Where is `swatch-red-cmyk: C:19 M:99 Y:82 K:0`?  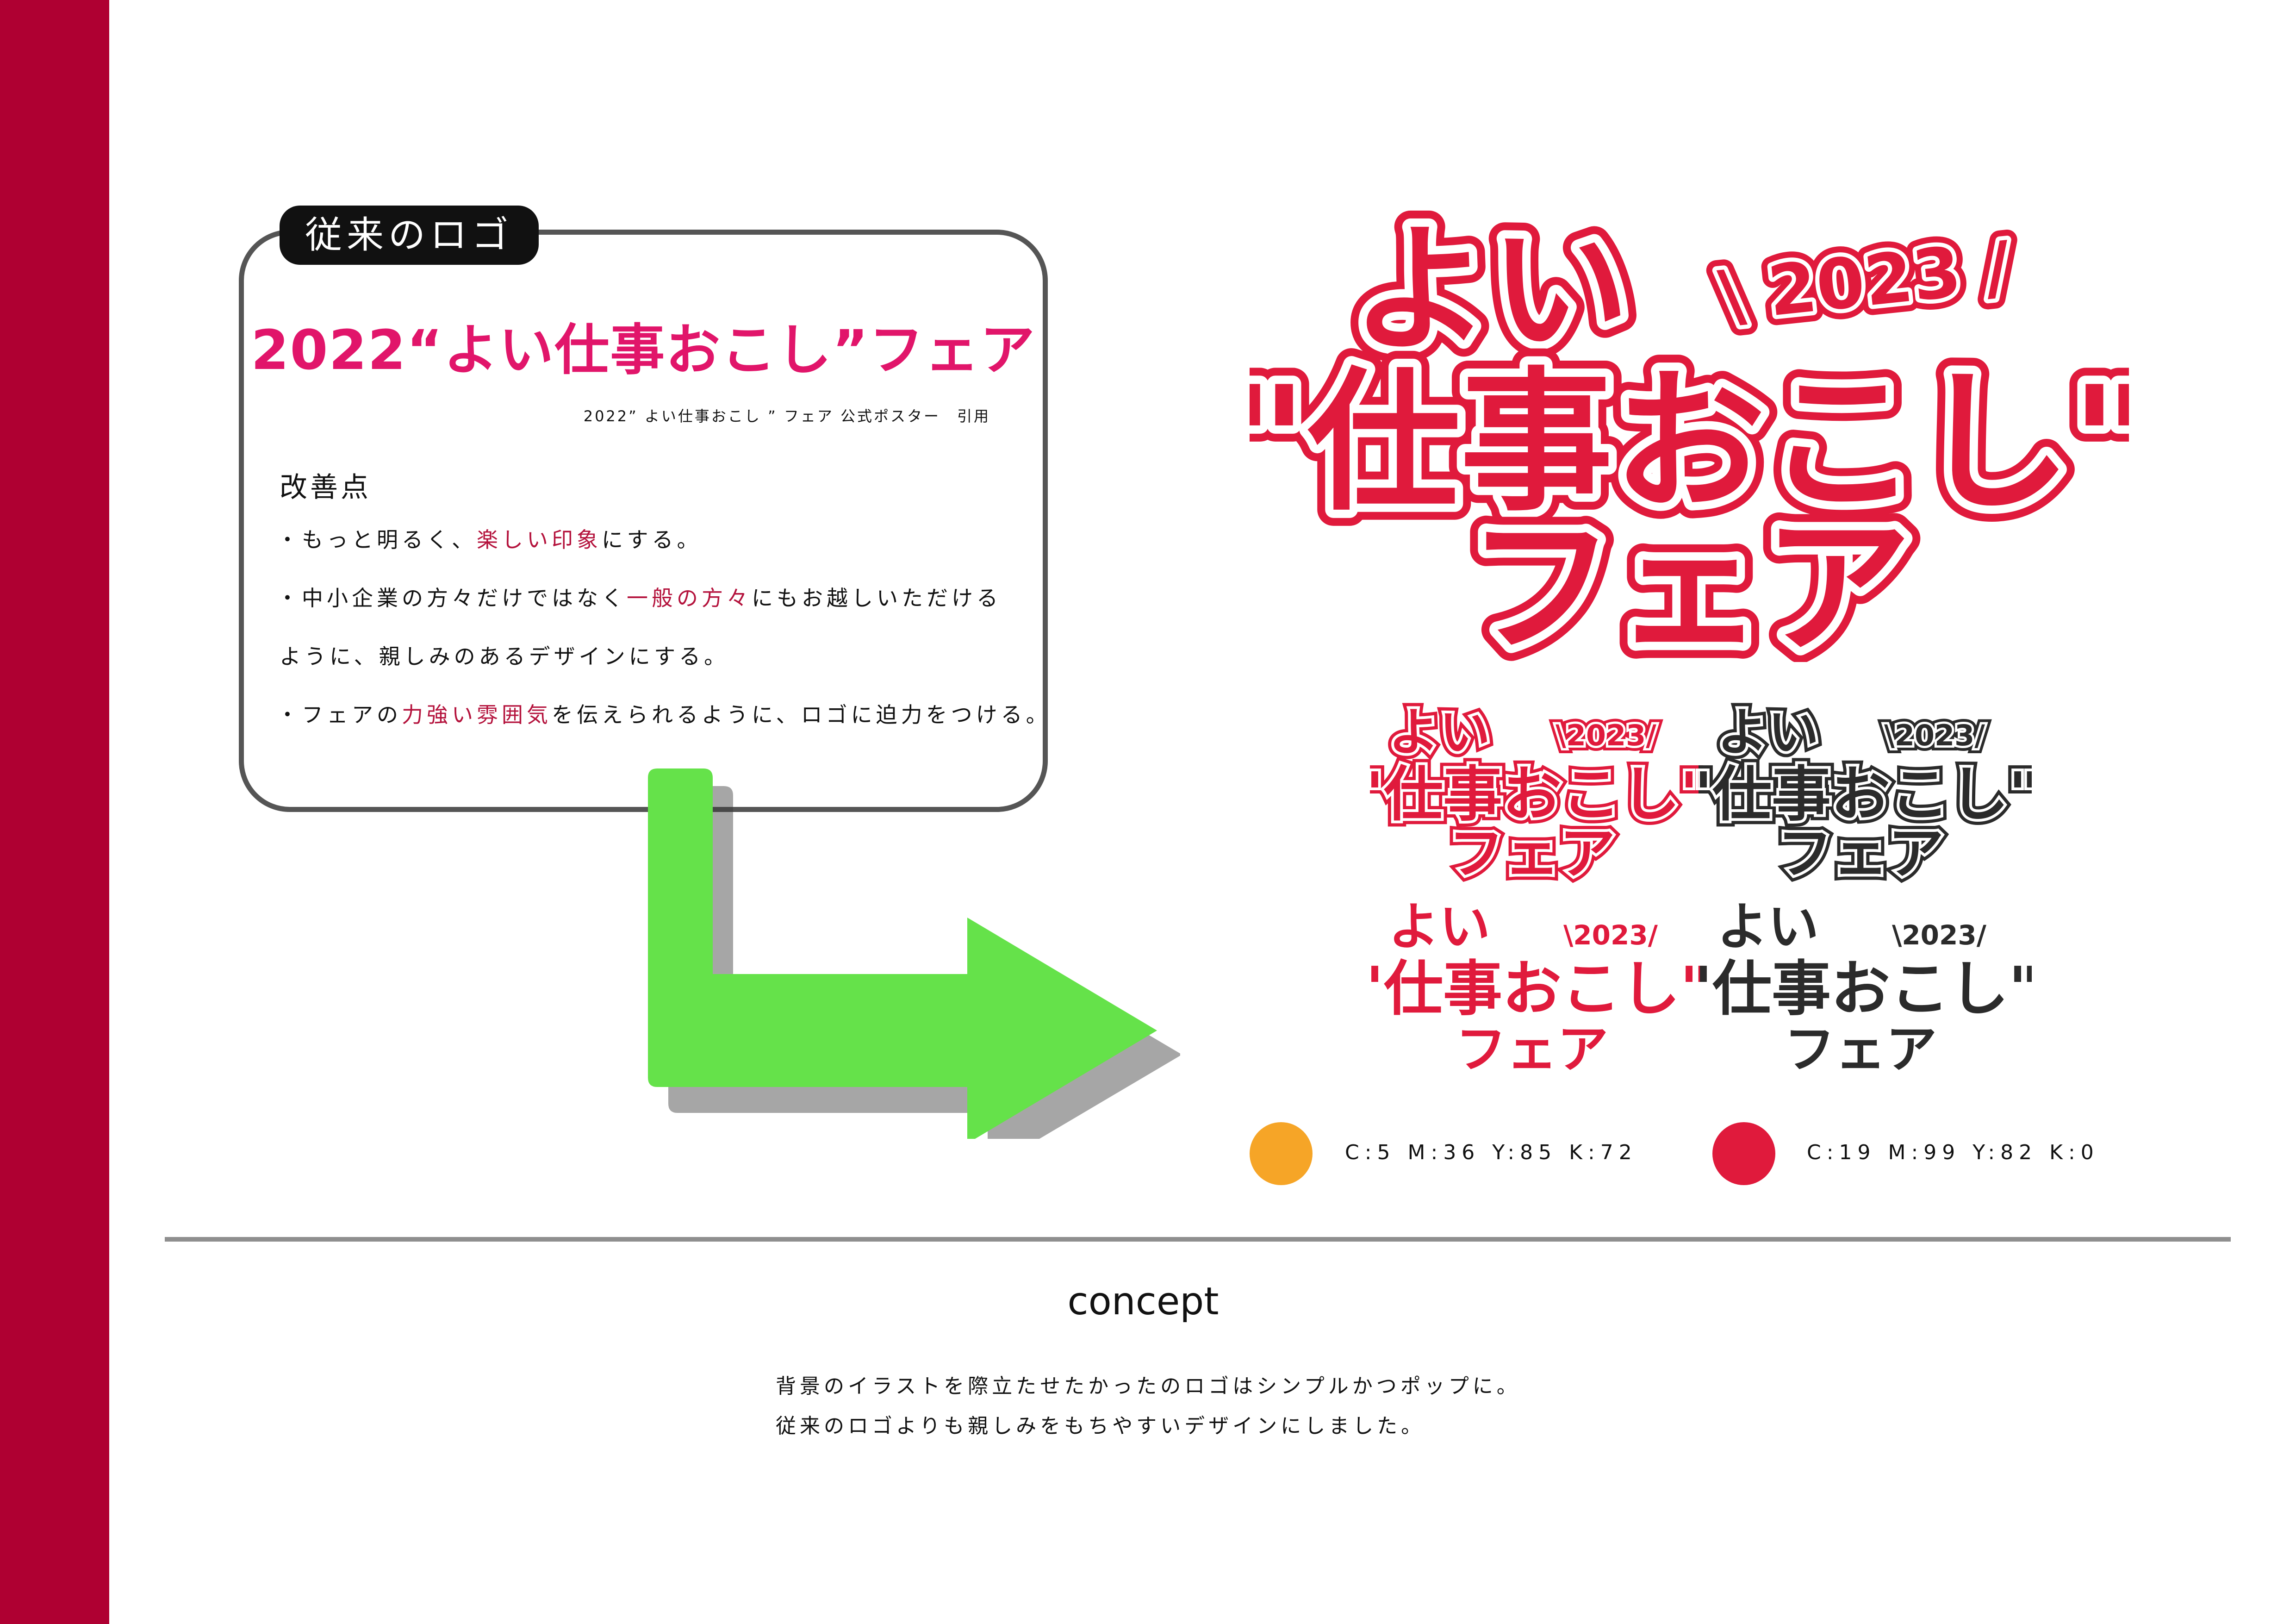 swatch-red-cmyk: C:19 M:99 Y:82 K:0 is located at coordinates (1953, 1152).